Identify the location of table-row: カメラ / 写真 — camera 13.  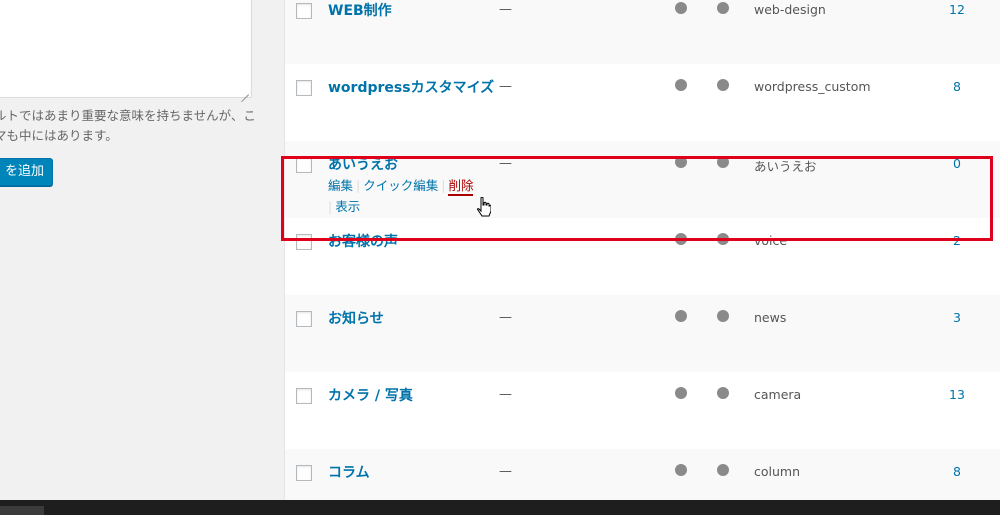
(642, 410).